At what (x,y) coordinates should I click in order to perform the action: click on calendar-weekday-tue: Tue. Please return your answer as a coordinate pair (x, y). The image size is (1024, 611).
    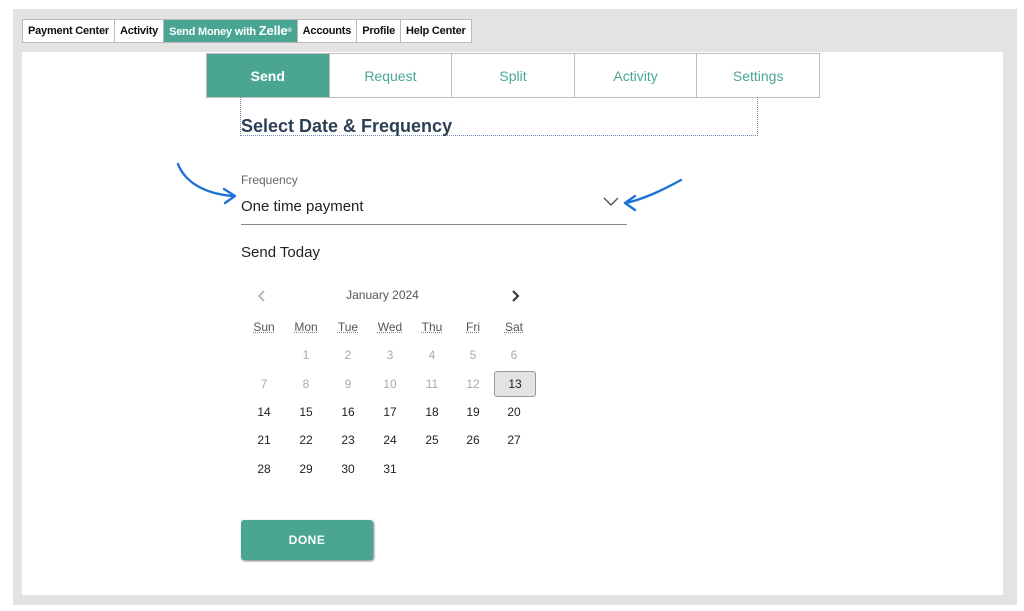
    Looking at the image, I should click on (348, 327).